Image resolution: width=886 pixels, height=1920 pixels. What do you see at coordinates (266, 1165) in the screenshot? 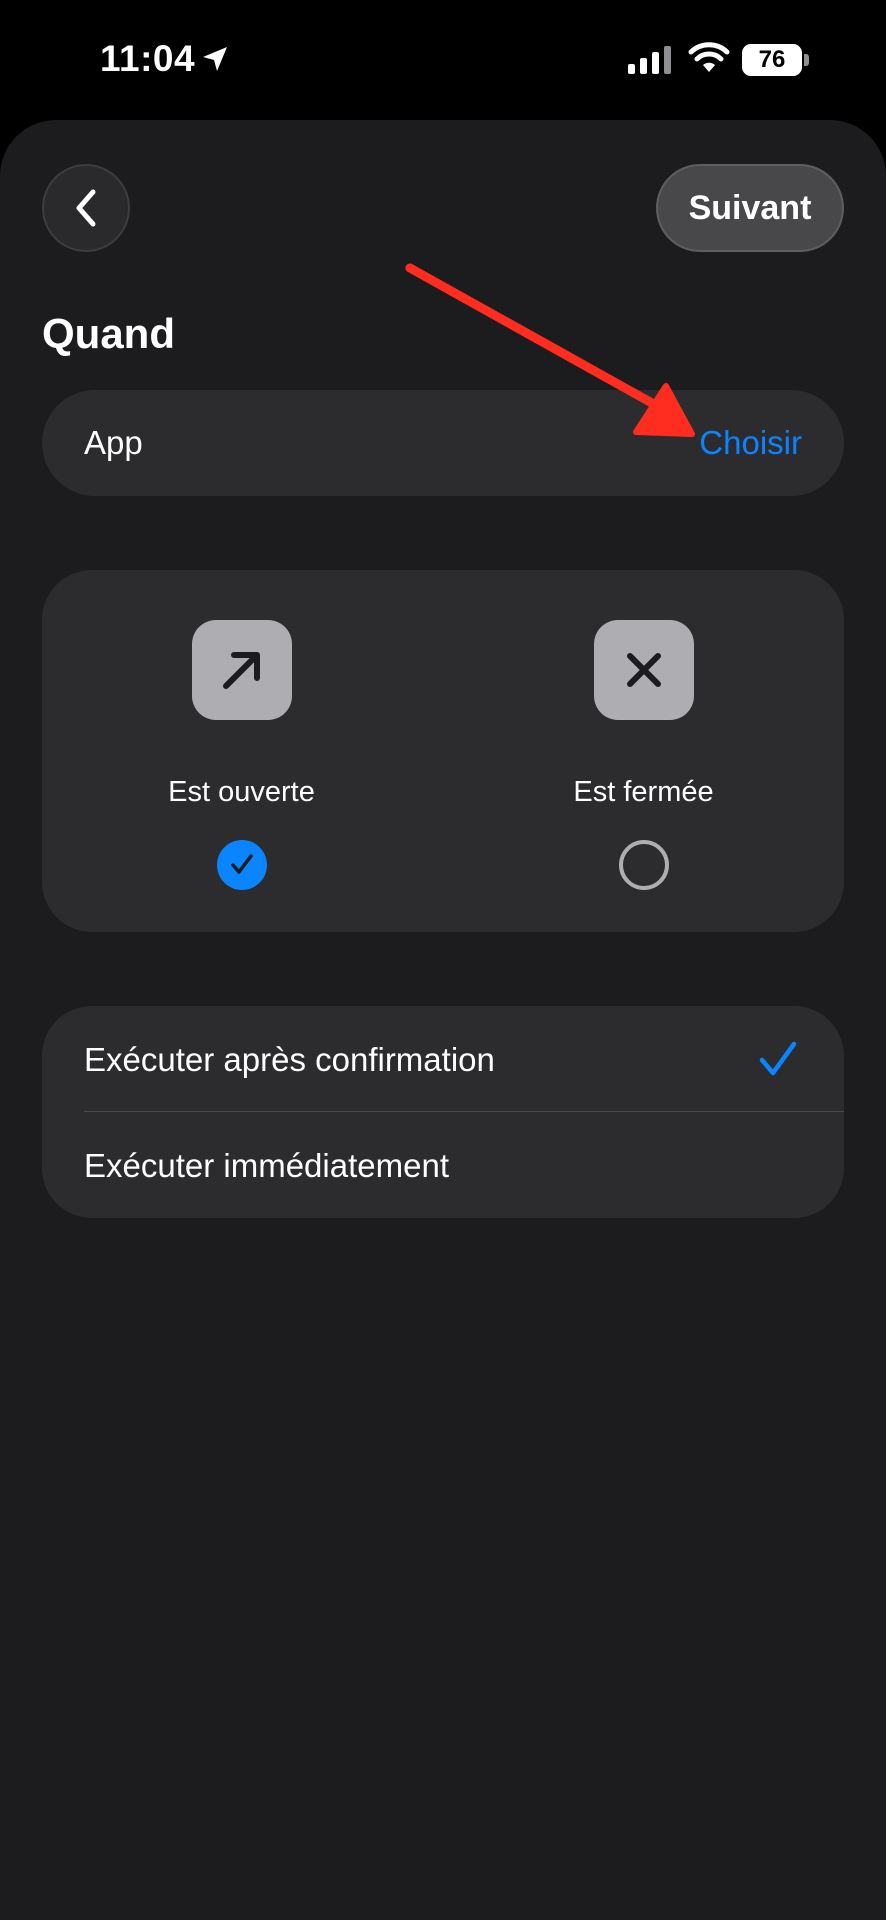
I see `run-option-label: Exécuter immédiatement` at bounding box center [266, 1165].